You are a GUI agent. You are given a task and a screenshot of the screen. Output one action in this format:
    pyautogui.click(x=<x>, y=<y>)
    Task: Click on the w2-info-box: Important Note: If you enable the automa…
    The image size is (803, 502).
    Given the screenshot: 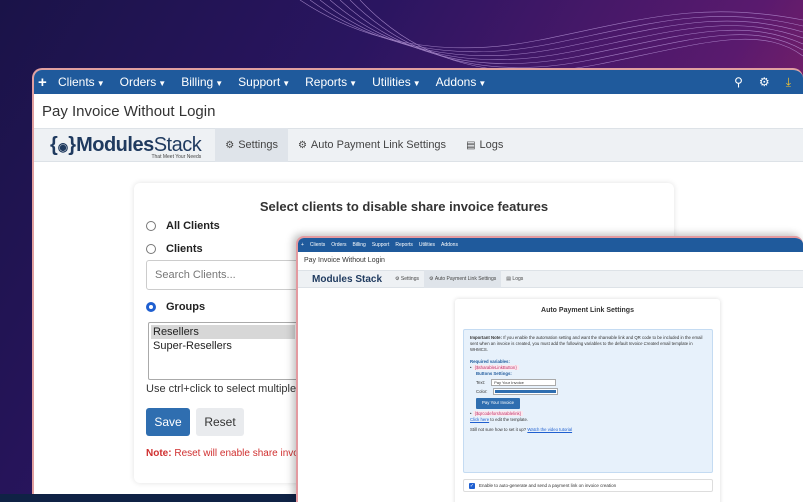 What is the action you would take?
    pyautogui.click(x=588, y=401)
    